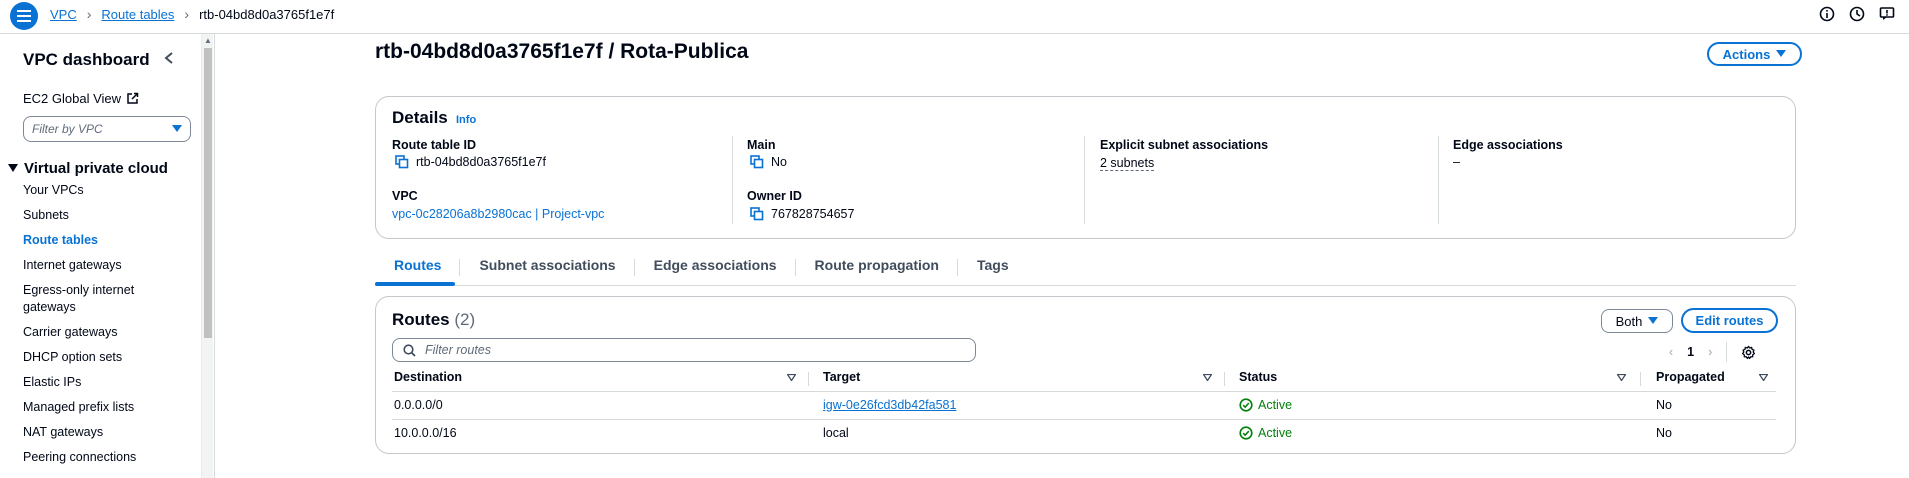  What do you see at coordinates (889, 405) in the screenshot?
I see `cell-target-link: igw-0e26fcd3db42fa581` at bounding box center [889, 405].